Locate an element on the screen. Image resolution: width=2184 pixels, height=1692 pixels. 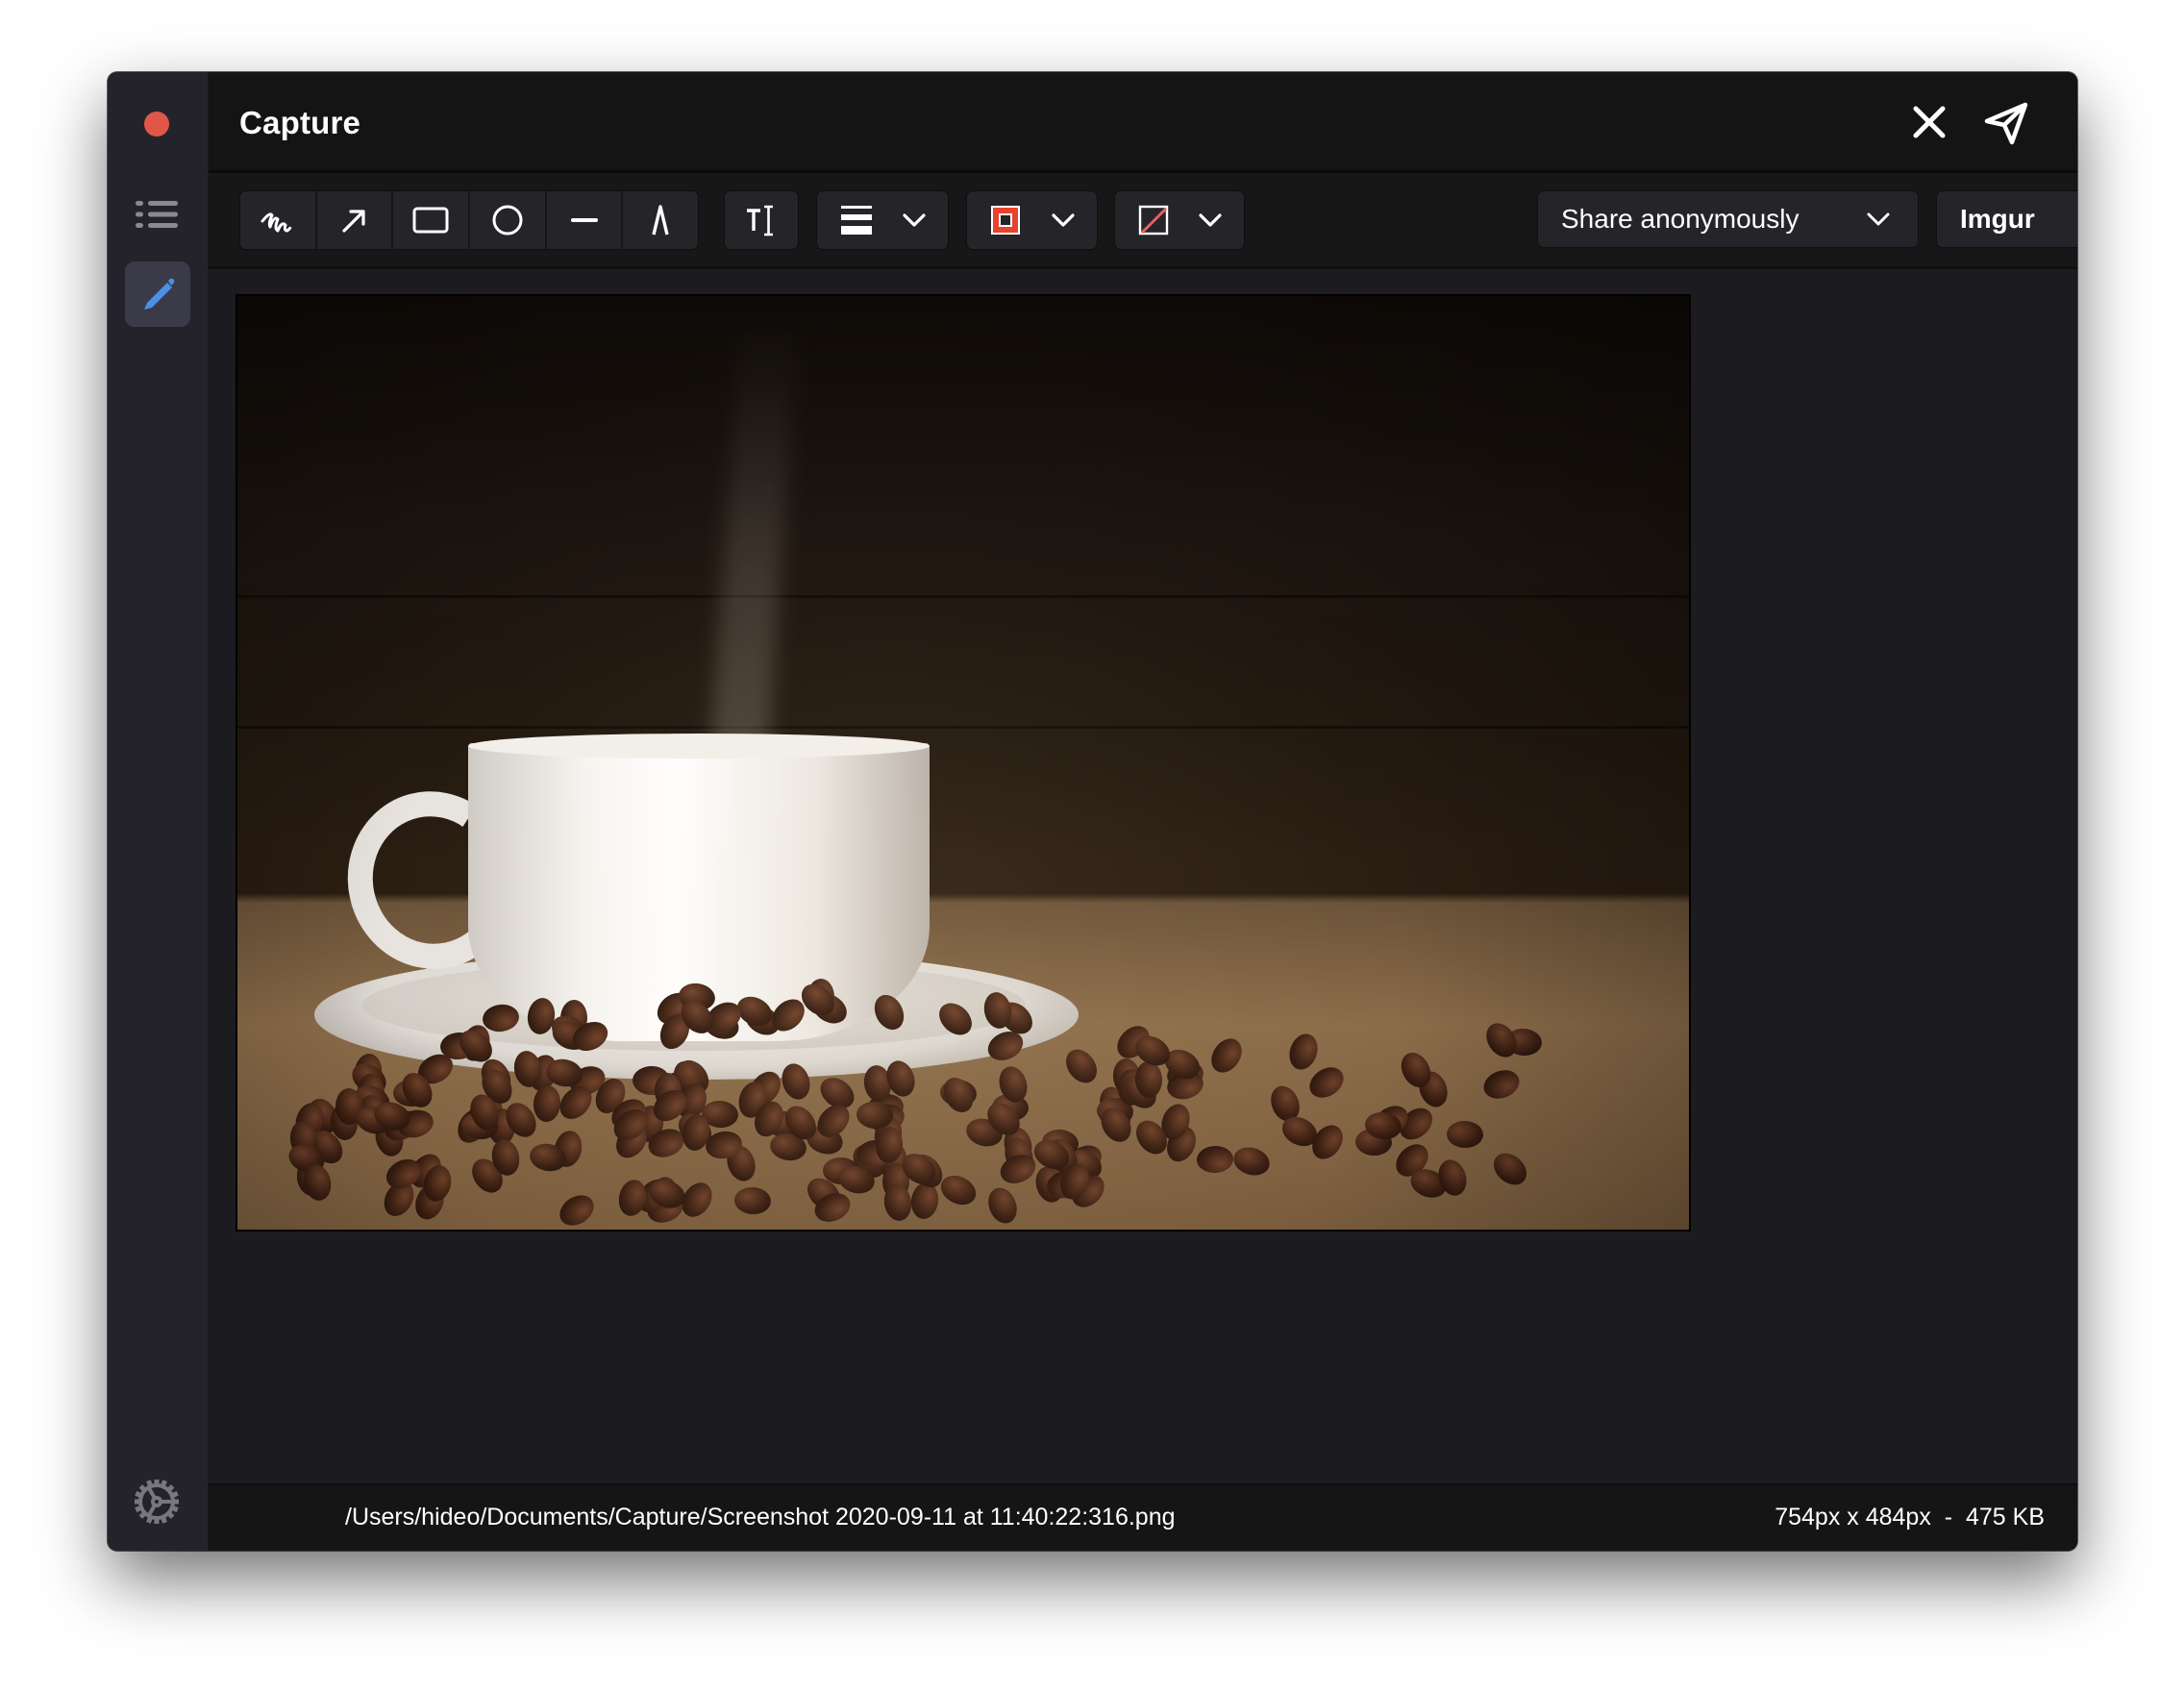
fill-color-icon is located at coordinates (1154, 220).